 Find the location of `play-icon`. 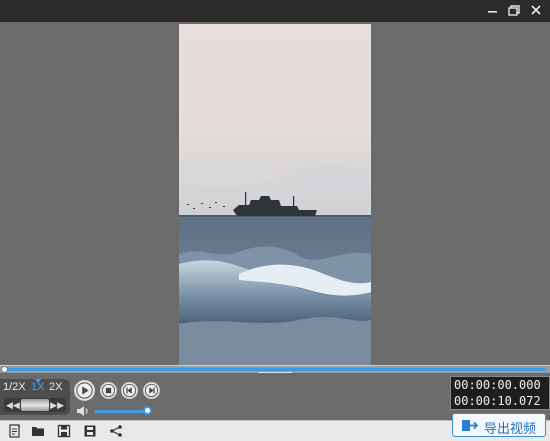

play-icon is located at coordinates (84, 390).